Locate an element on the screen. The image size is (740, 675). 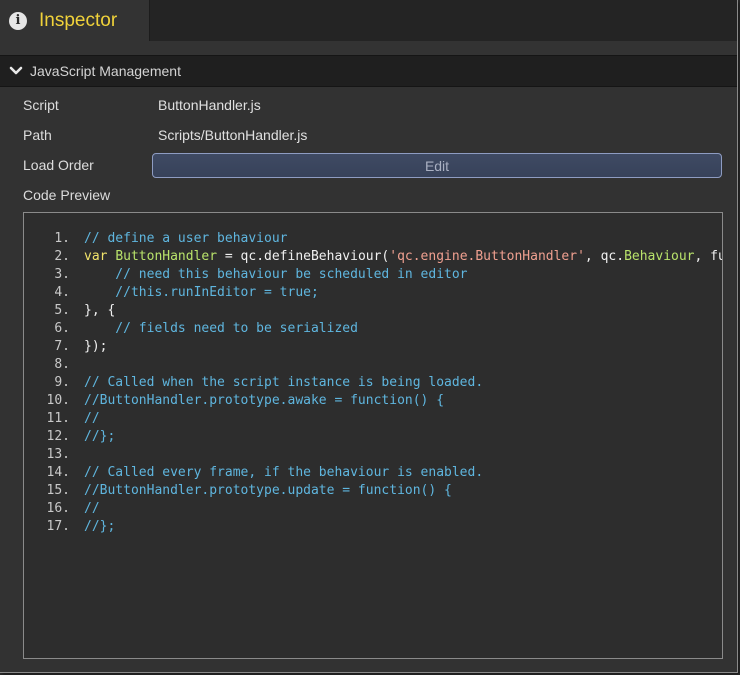
path-value: Scripts/ButtonHandler.js is located at coordinates (233, 135).